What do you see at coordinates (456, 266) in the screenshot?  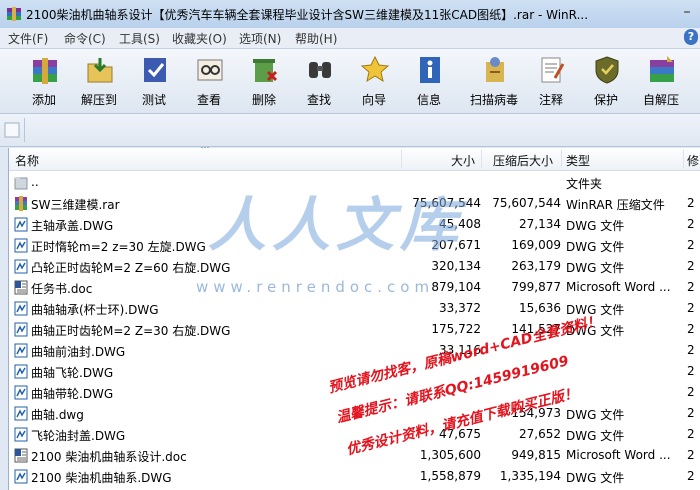 I see `file-size: 320,134` at bounding box center [456, 266].